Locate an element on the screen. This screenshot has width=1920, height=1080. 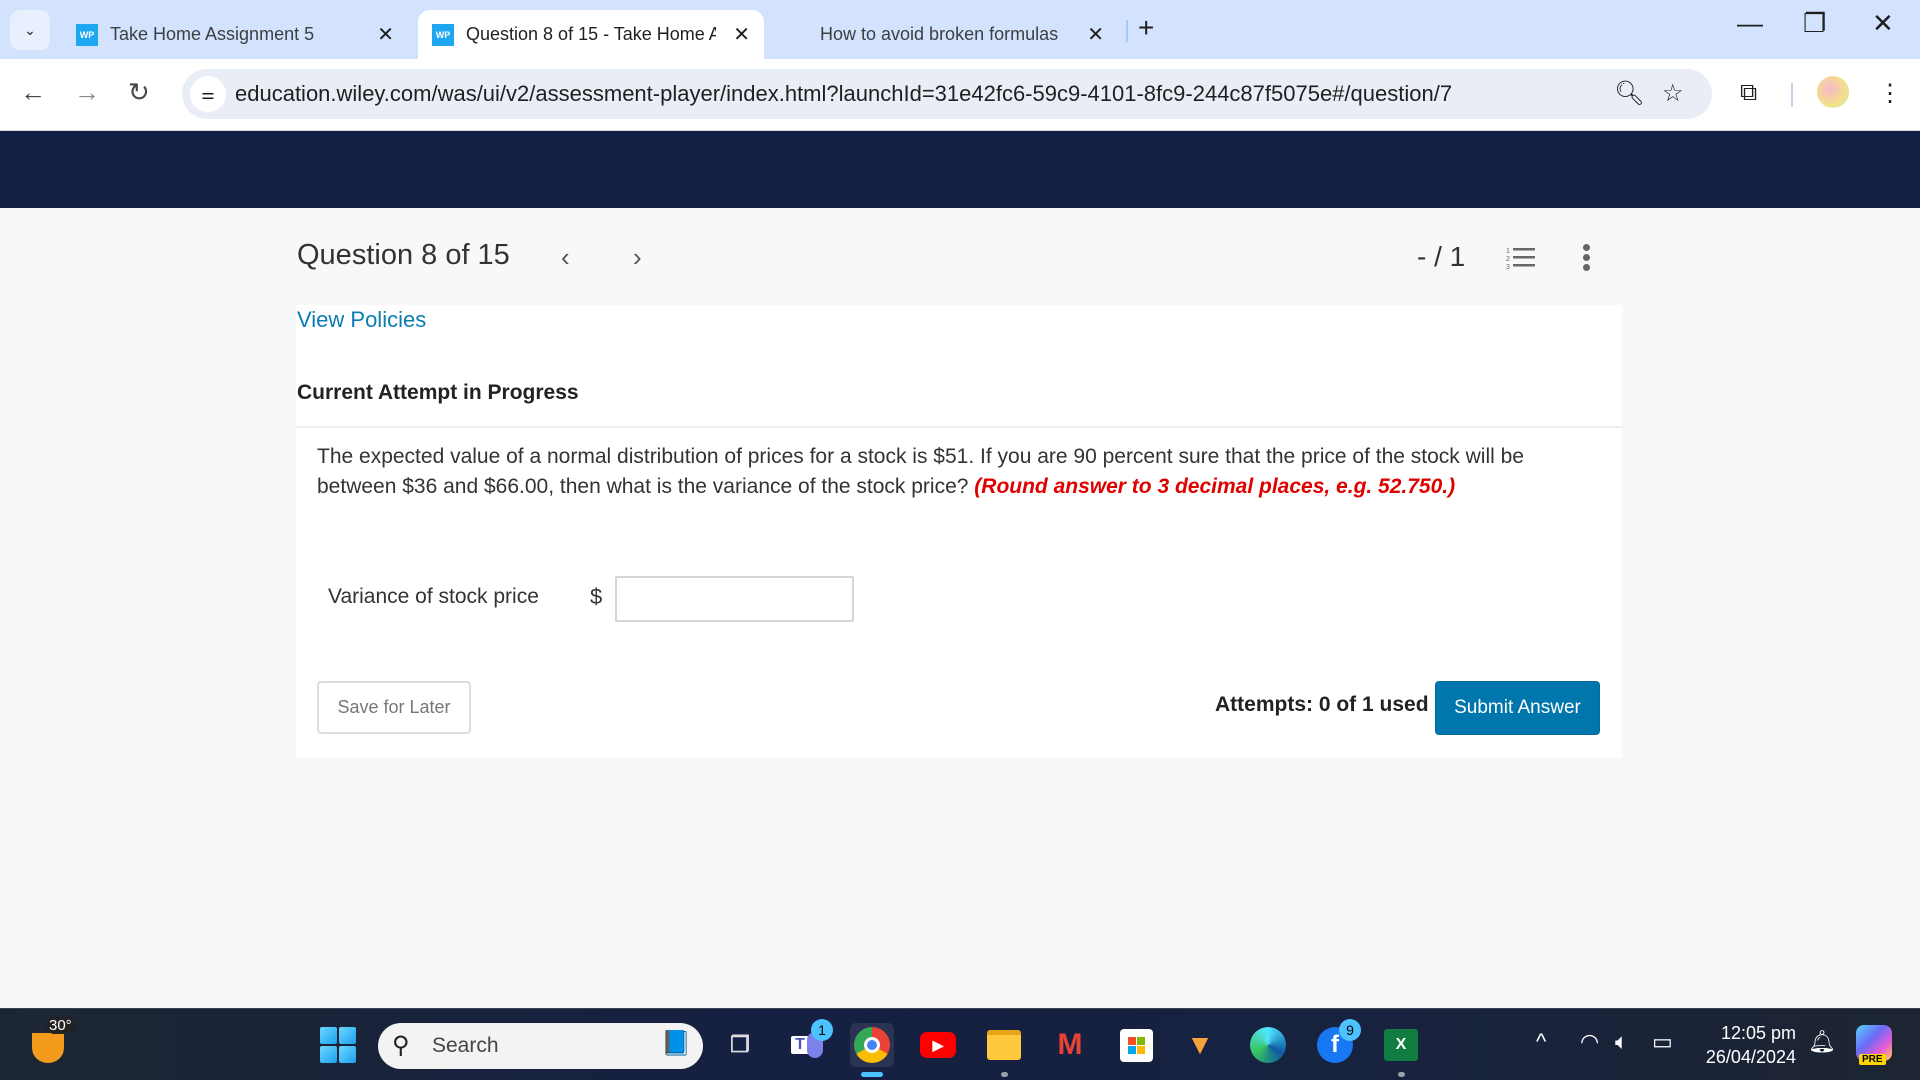
site-header-bar is located at coordinates (960, 169).